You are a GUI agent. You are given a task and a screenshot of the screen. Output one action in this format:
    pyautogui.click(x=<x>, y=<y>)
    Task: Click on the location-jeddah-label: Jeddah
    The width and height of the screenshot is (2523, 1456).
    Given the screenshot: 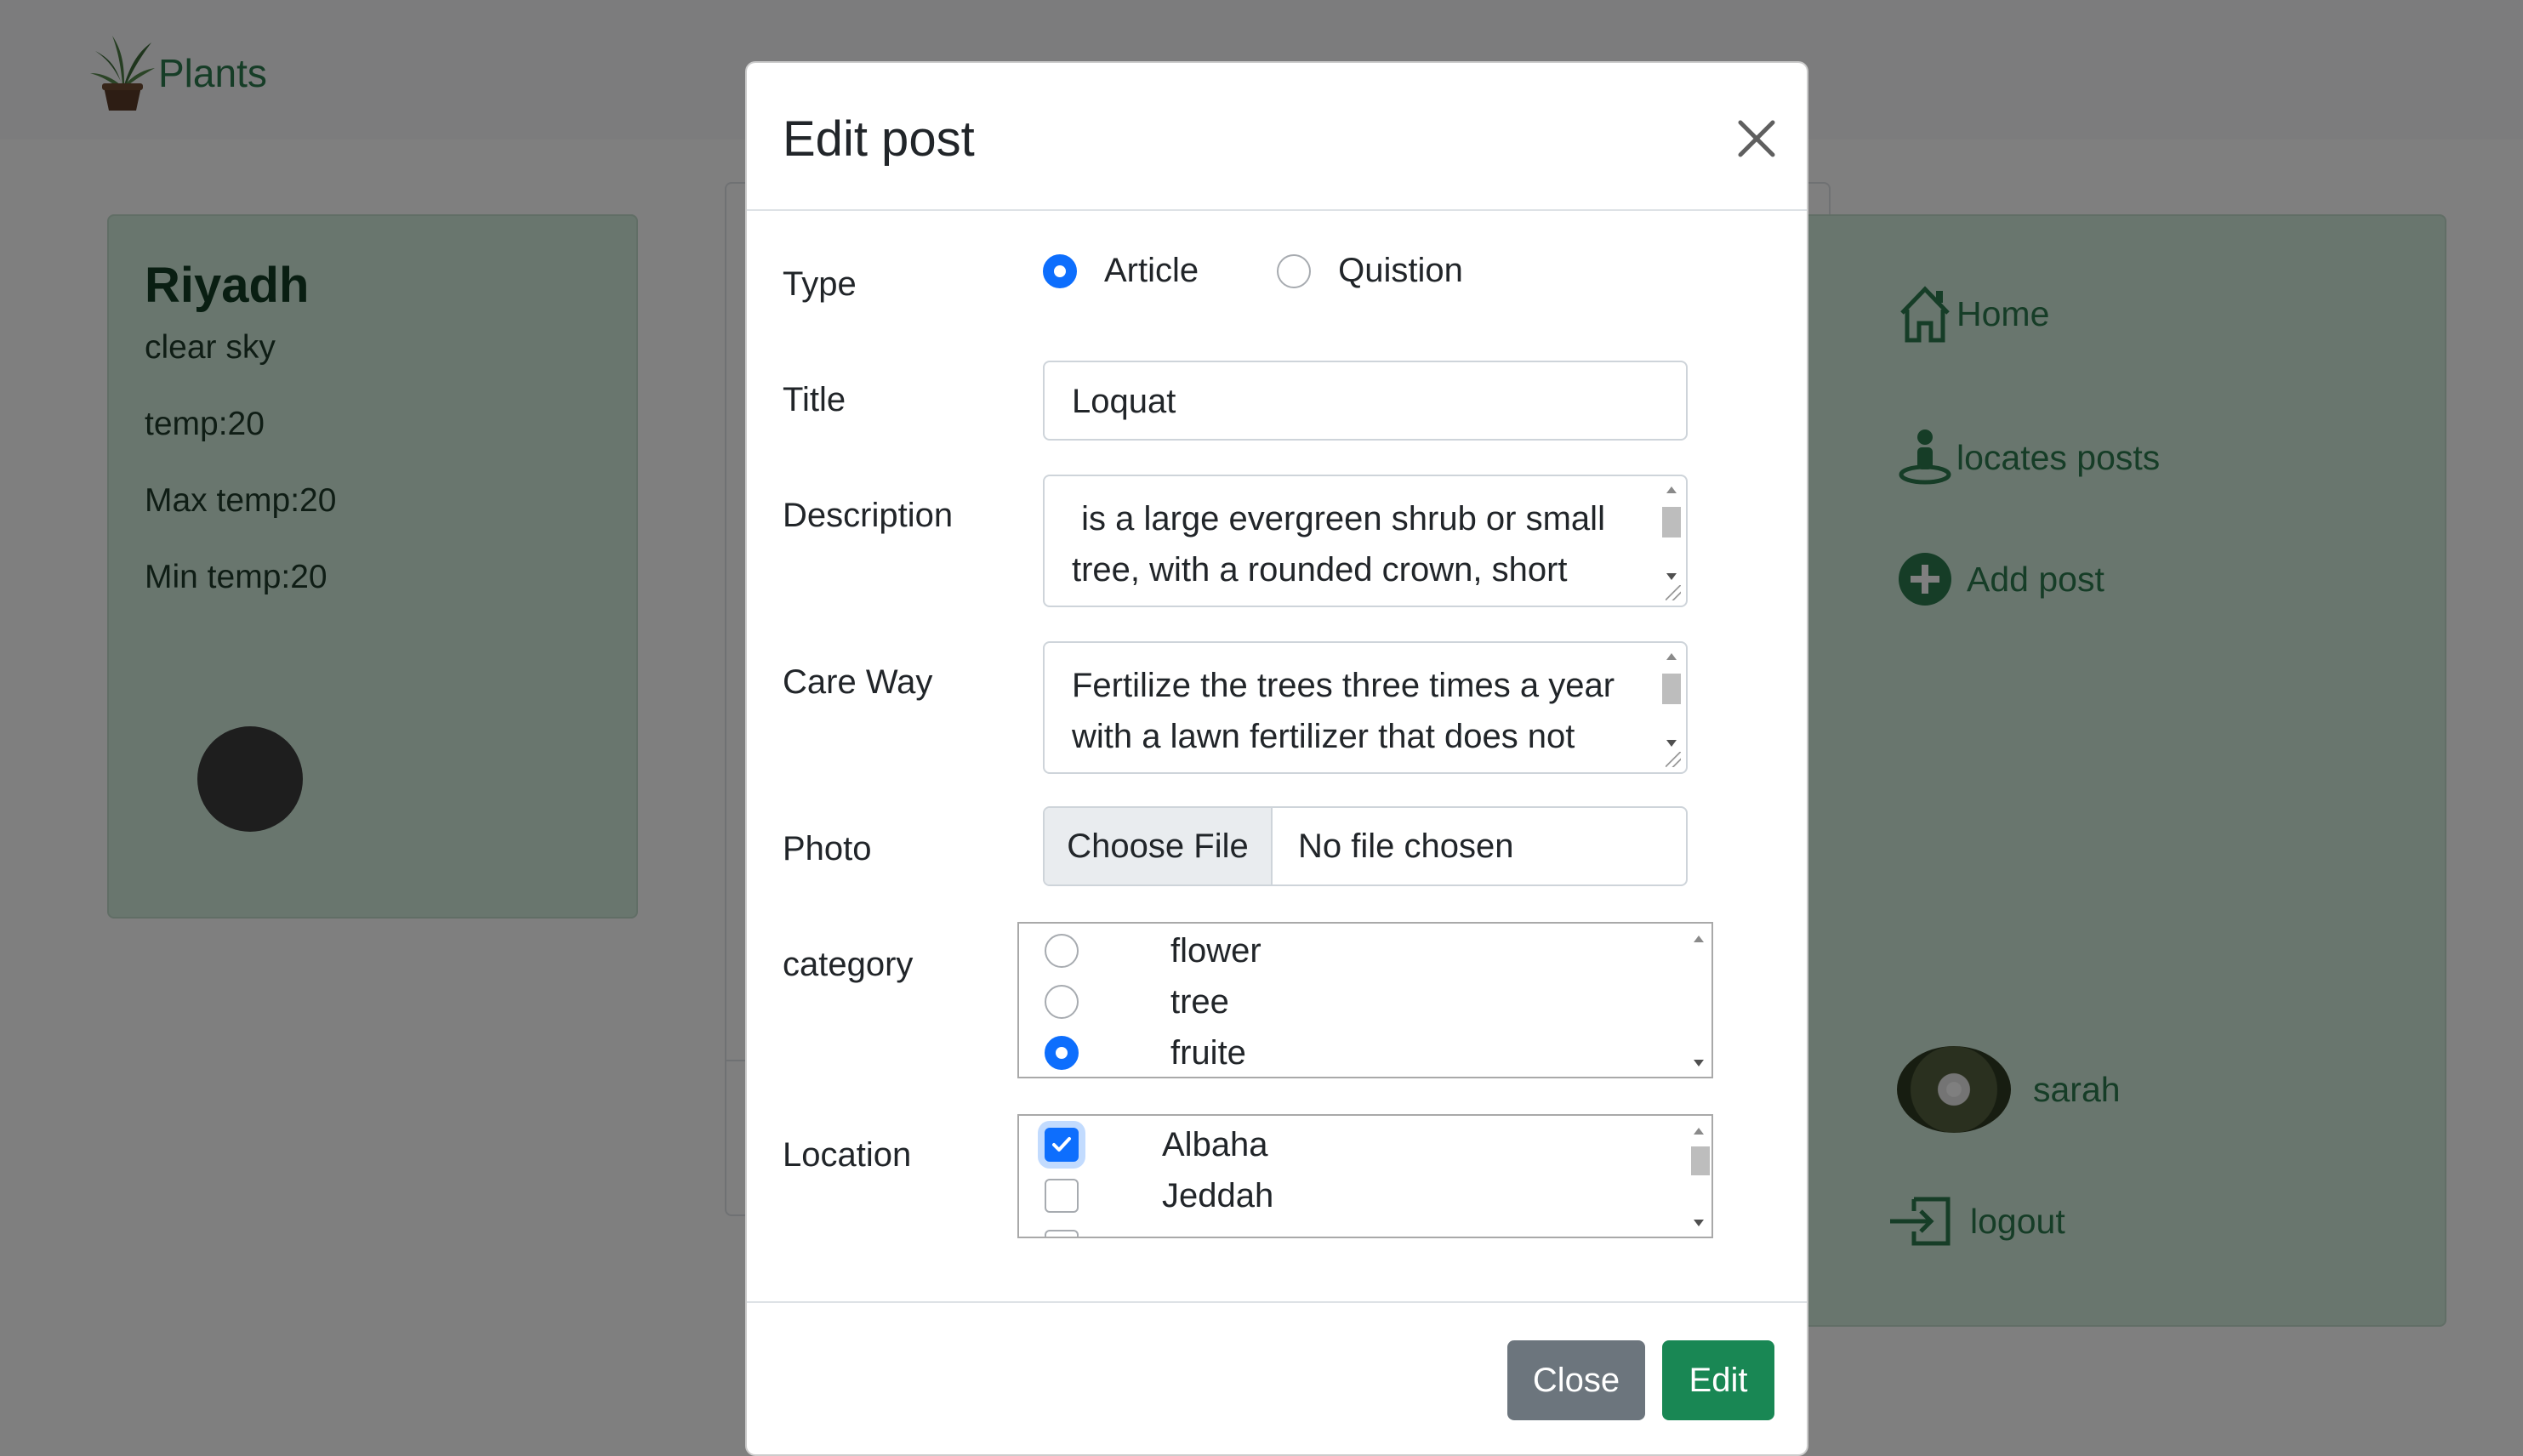 What is the action you would take?
    pyautogui.click(x=1218, y=1195)
    